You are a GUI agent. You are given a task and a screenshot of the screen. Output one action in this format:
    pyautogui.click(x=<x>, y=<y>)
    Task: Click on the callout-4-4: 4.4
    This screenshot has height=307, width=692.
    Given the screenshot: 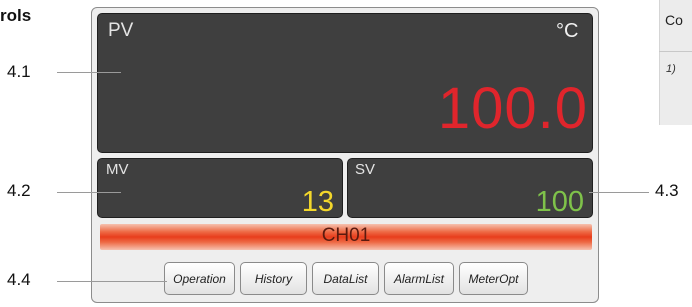 What is the action you would take?
    pyautogui.click(x=19, y=279)
    